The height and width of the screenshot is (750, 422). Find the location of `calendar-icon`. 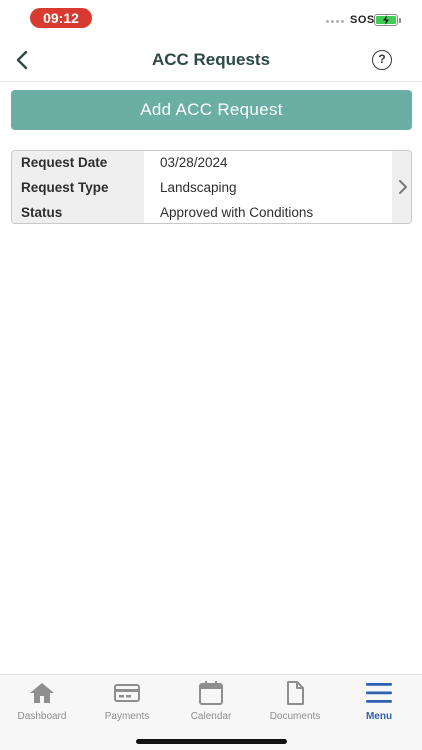

calendar-icon is located at coordinates (211, 693).